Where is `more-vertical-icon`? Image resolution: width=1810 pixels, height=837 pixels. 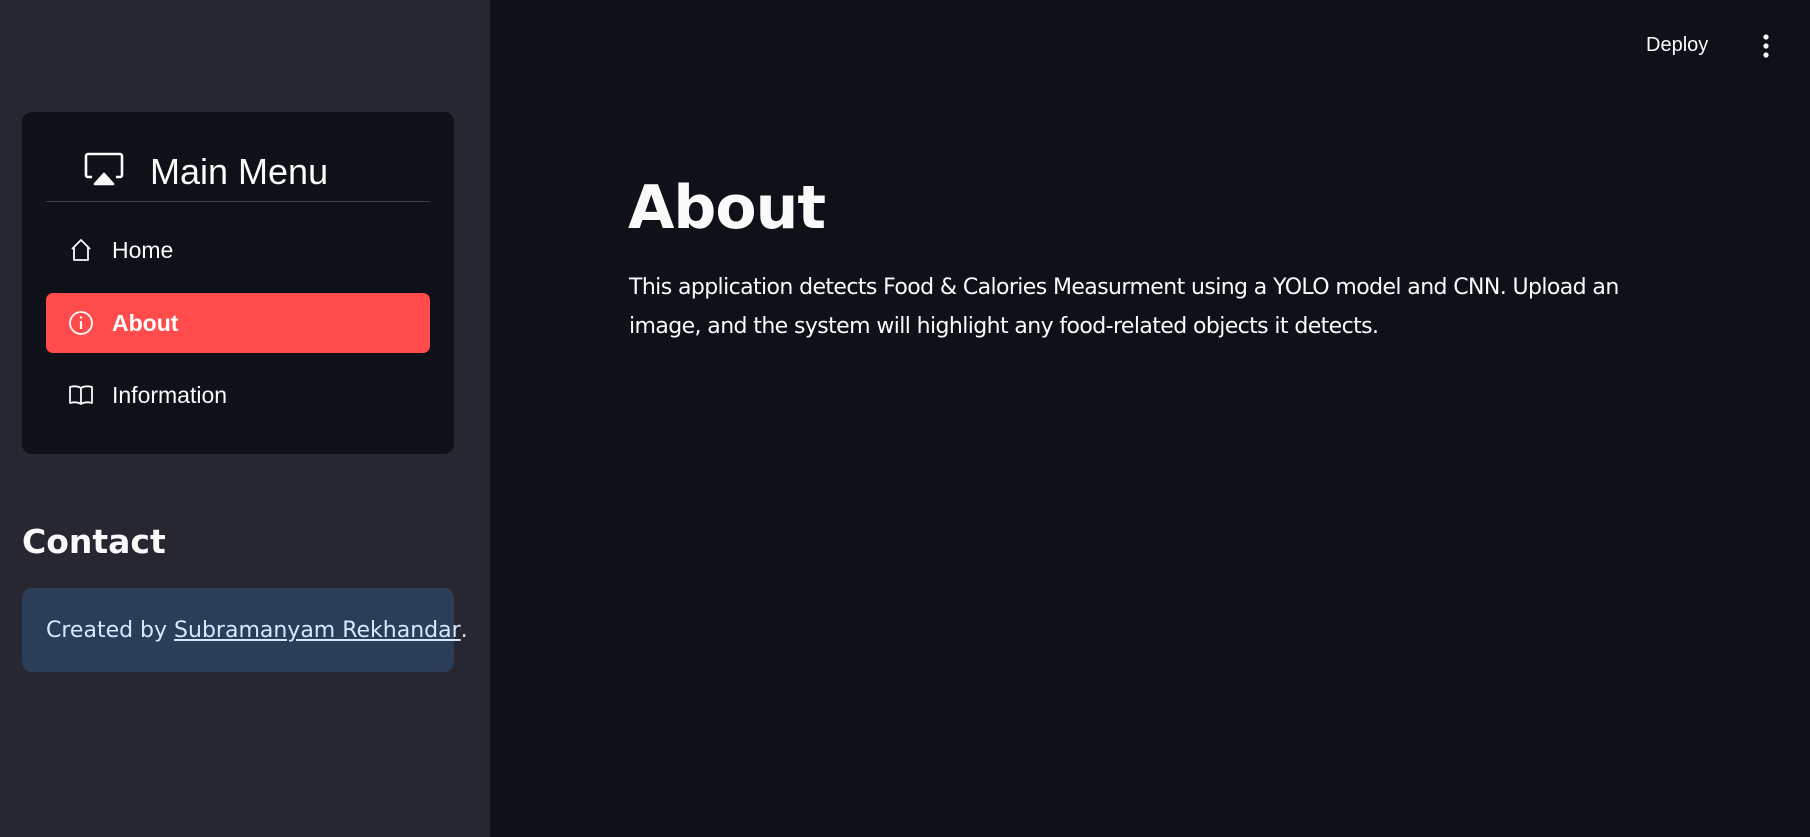
more-vertical-icon is located at coordinates (1766, 46).